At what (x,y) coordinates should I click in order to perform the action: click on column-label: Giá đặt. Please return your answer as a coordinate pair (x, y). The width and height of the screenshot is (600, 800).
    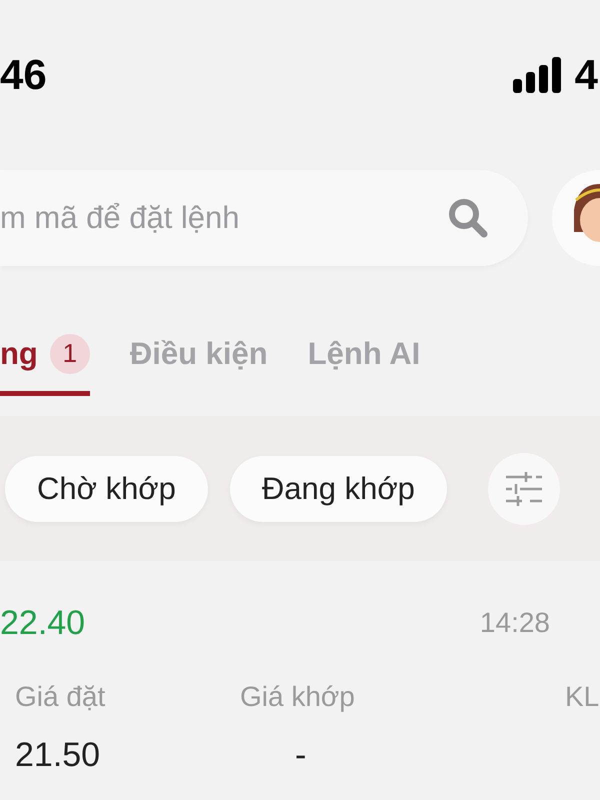
    Looking at the image, I should click on (60, 697).